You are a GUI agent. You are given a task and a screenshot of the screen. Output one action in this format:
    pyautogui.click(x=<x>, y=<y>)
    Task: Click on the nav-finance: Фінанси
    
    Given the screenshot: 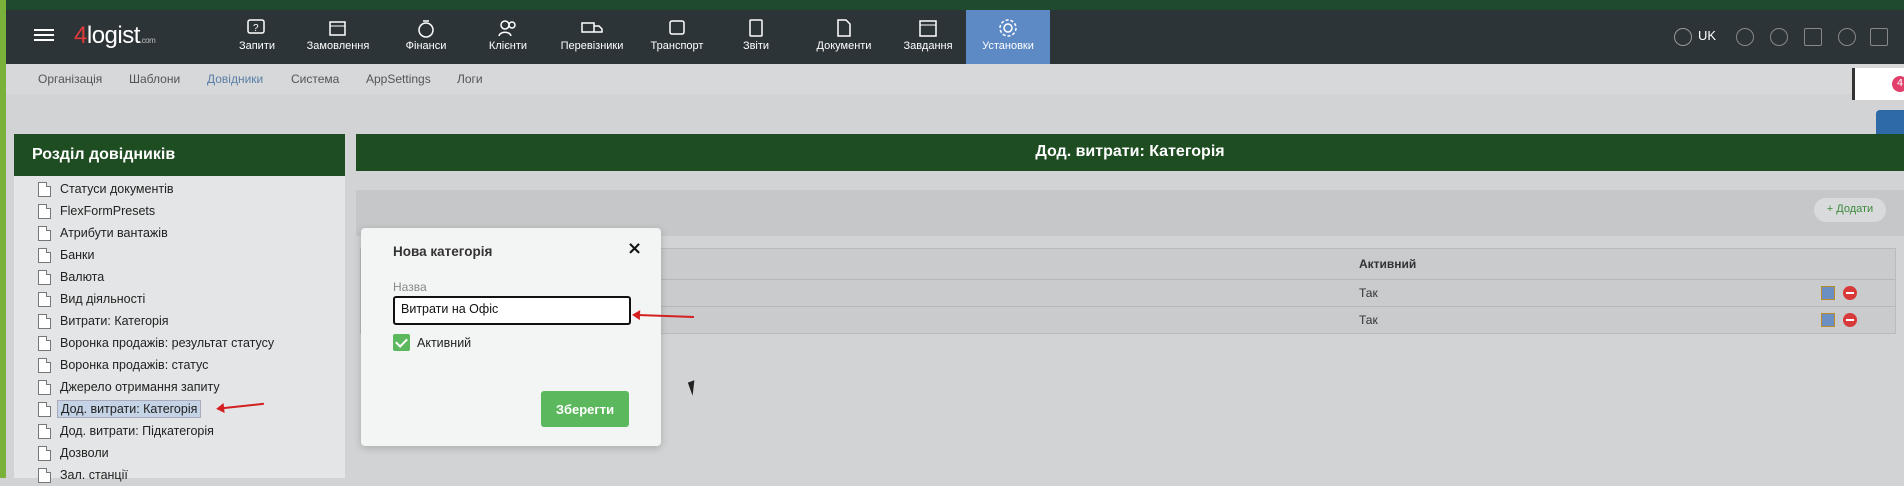 What is the action you would take?
    pyautogui.click(x=426, y=37)
    